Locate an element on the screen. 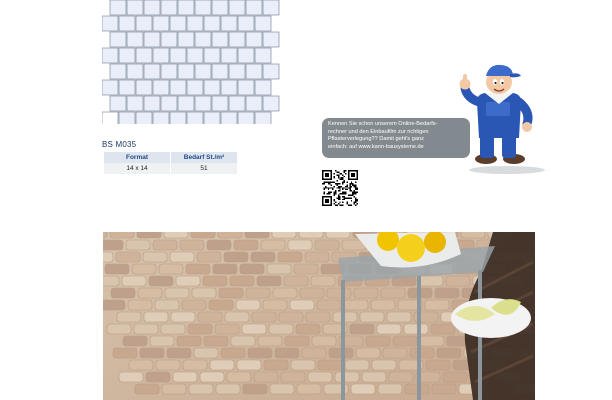 Image resolution: width=612 pixels, height=400 pixels. bubble-line: rechner und den Einbaufilm zur richtigen is located at coordinates (378, 131).